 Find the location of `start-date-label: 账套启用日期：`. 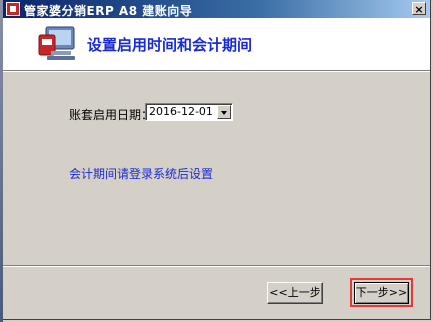

start-date-label: 账套启用日期： is located at coordinates (111, 115).